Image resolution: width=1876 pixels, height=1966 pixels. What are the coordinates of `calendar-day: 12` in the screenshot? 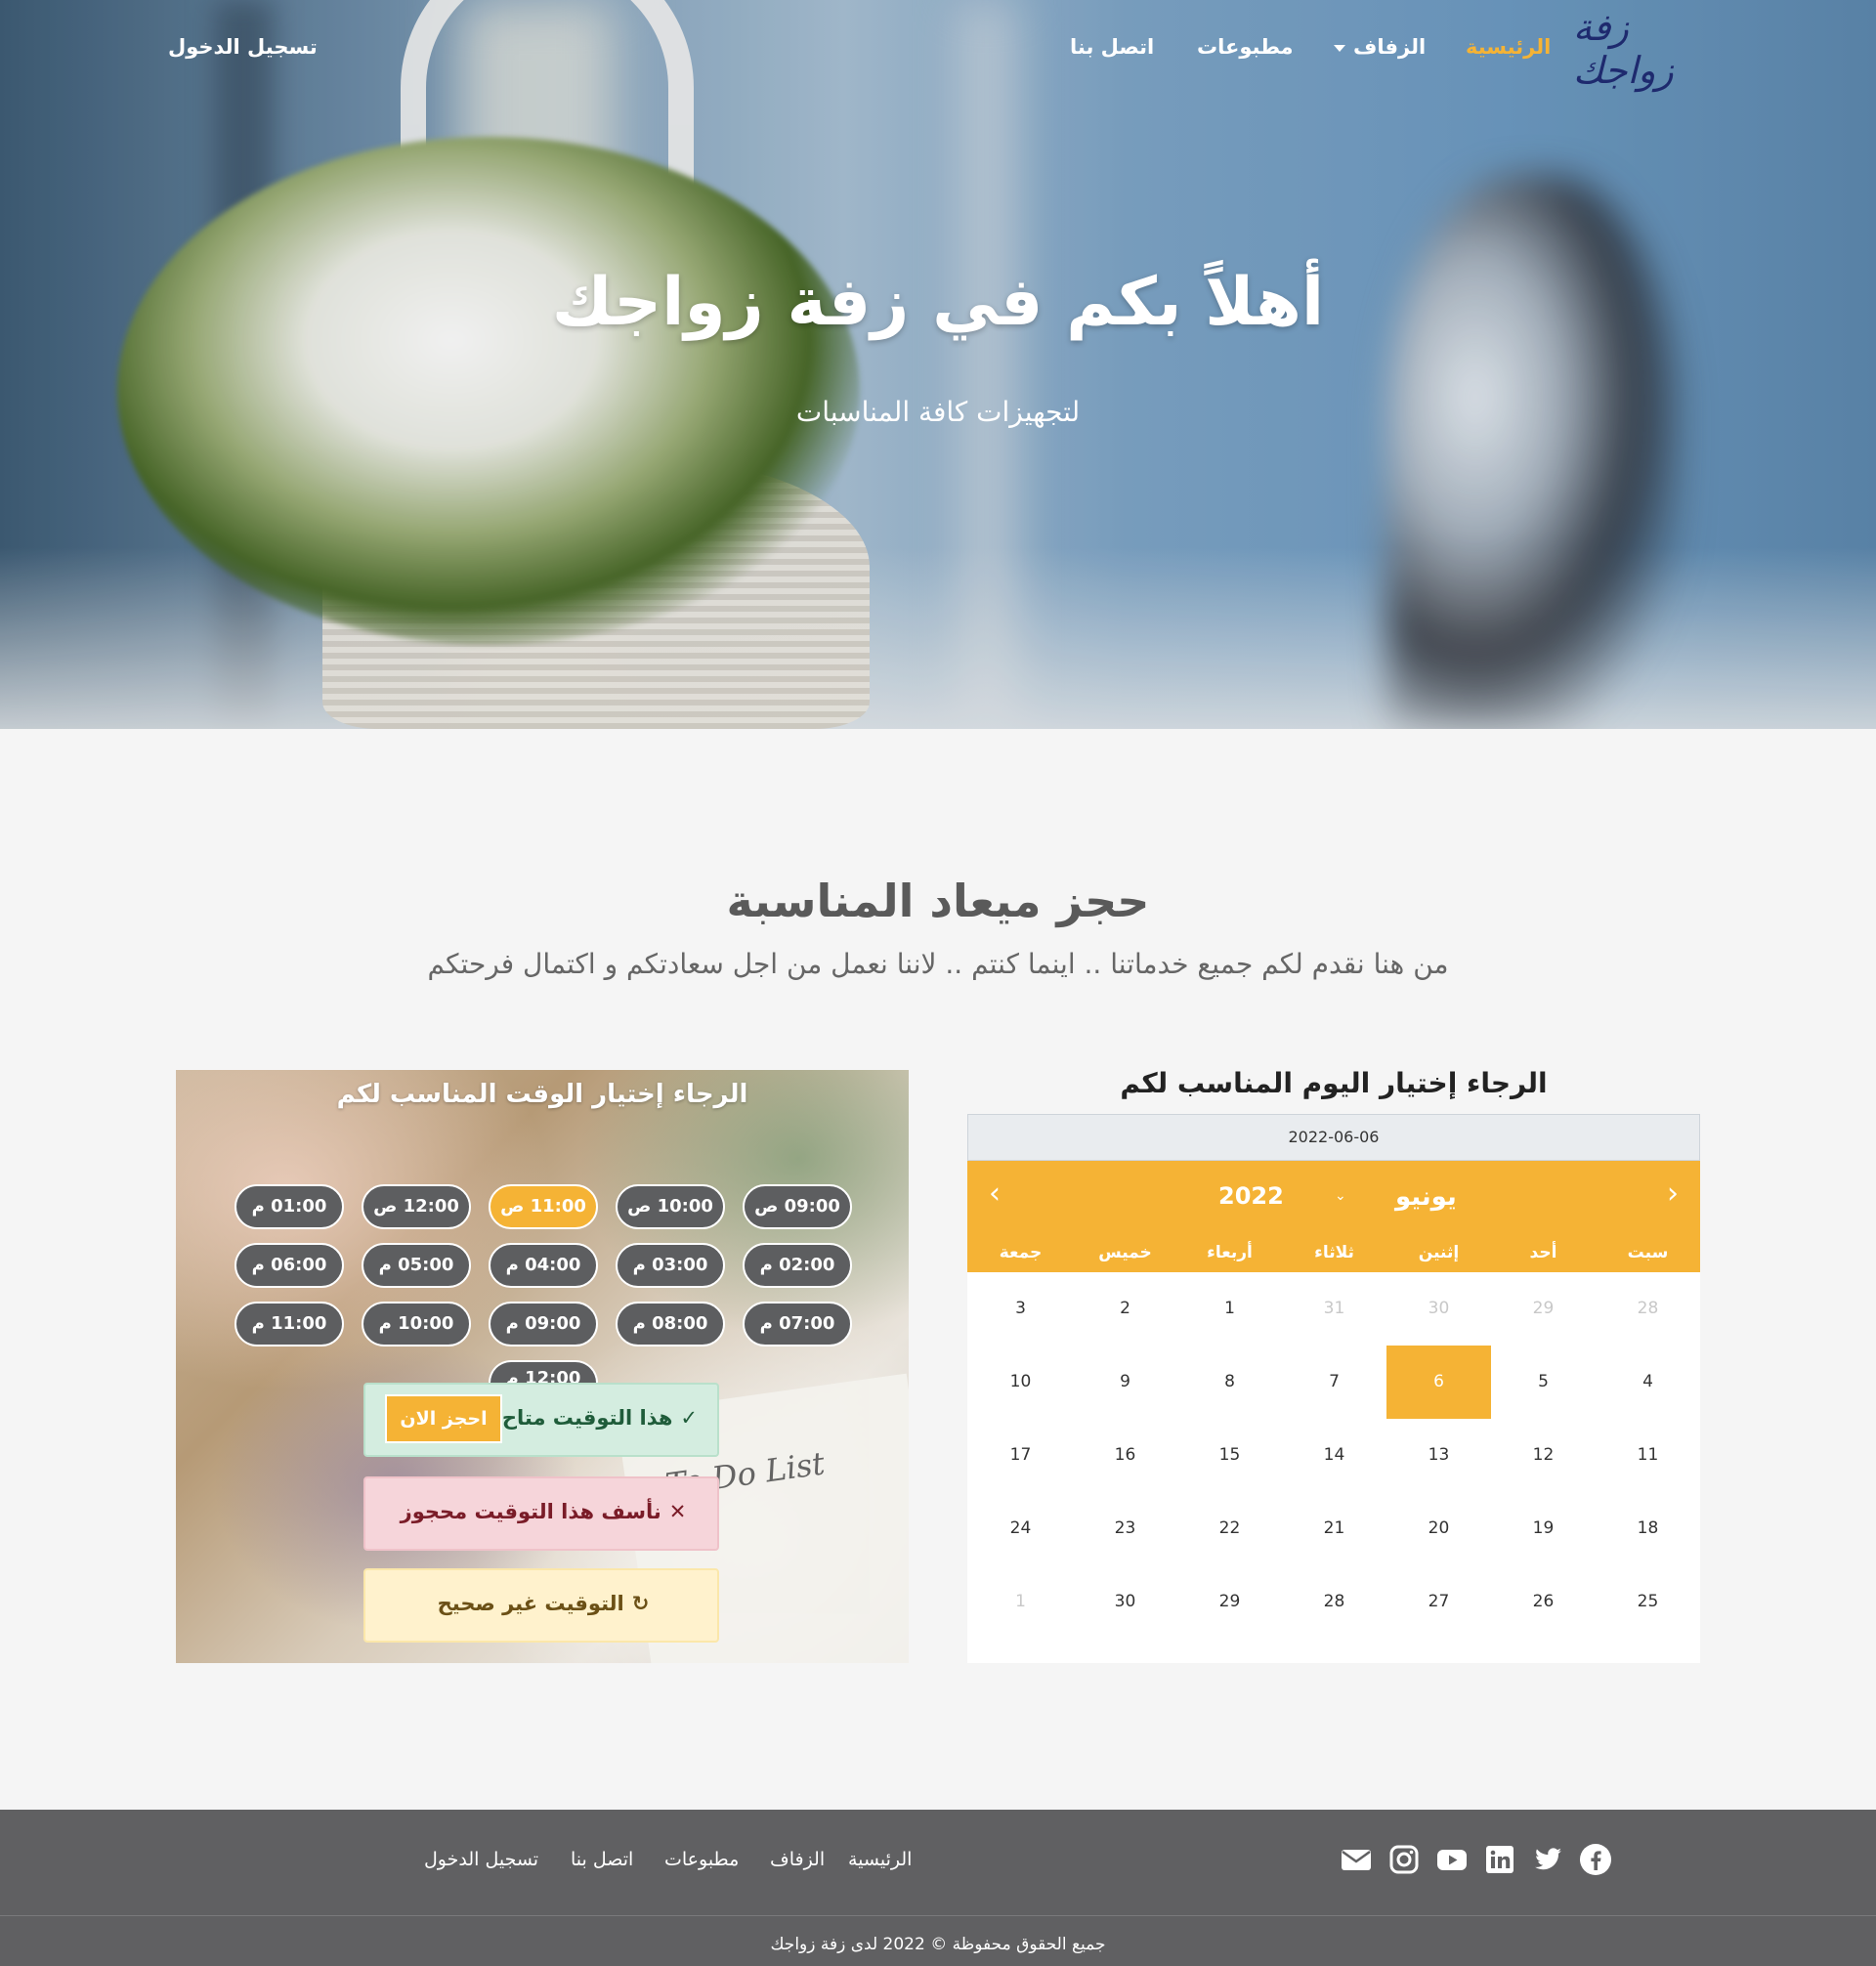 It's located at (1543, 1455).